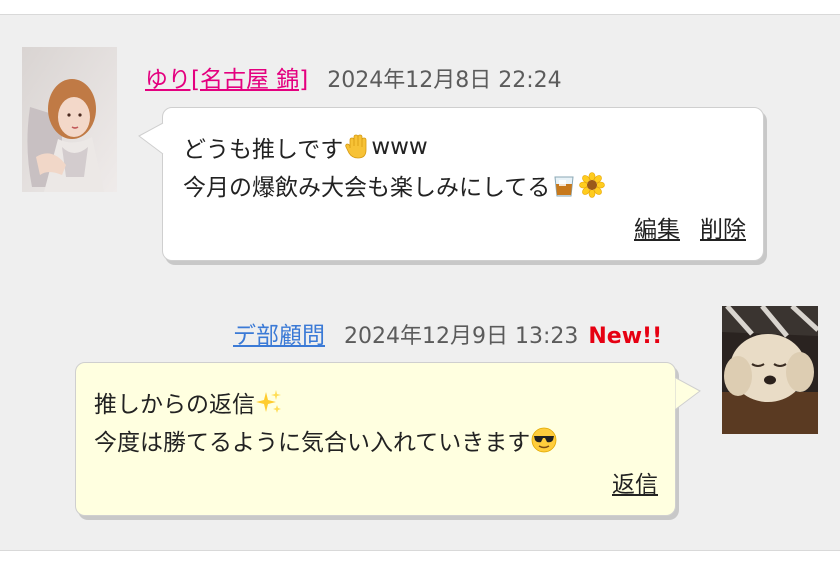 The height and width of the screenshot is (564, 840). I want to click on tumbler-glass-icon, so click(564, 186).